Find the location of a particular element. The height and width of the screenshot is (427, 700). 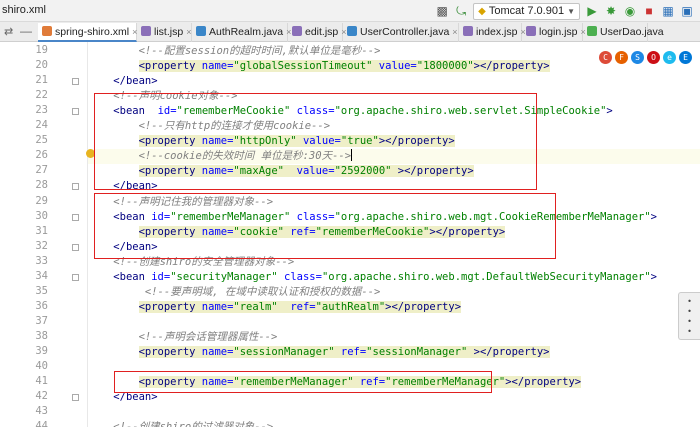

collapse-icon: — is located at coordinates (26, 31).